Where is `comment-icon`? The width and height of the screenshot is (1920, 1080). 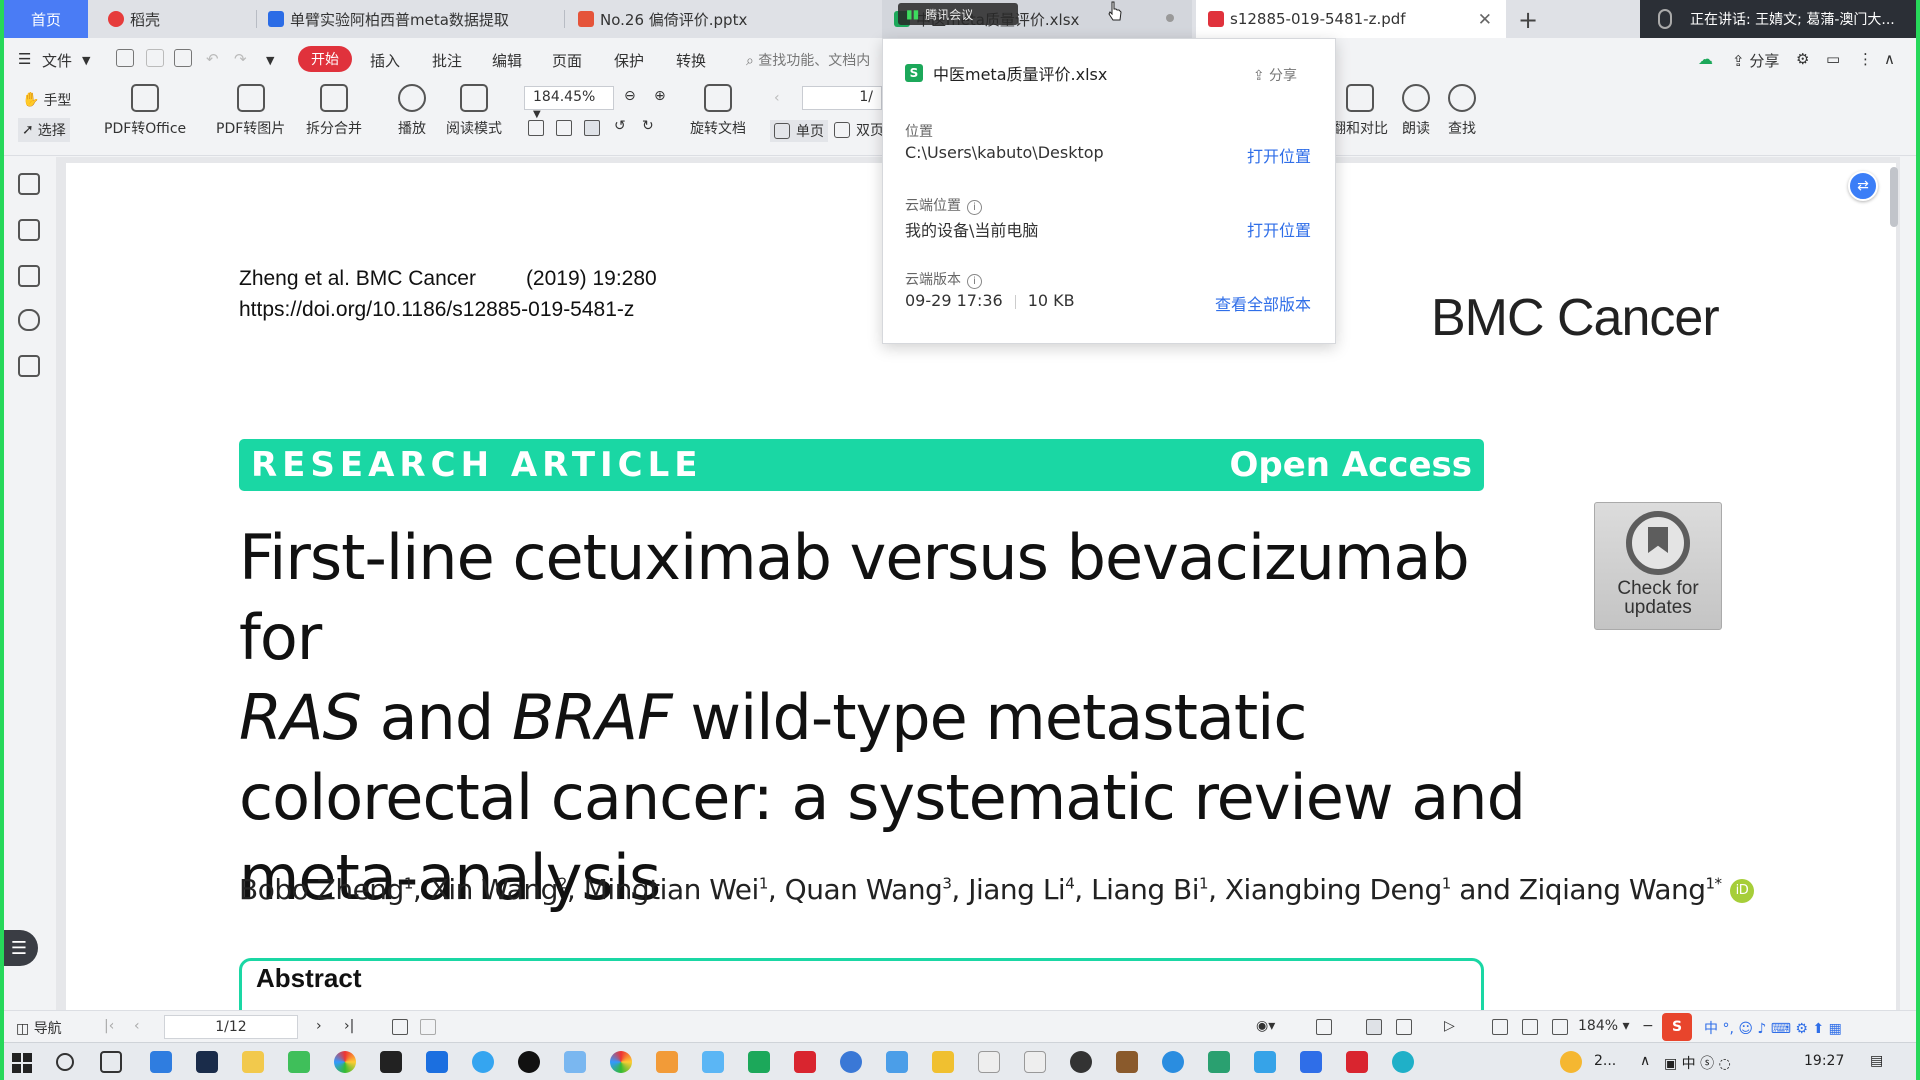 comment-icon is located at coordinates (29, 276).